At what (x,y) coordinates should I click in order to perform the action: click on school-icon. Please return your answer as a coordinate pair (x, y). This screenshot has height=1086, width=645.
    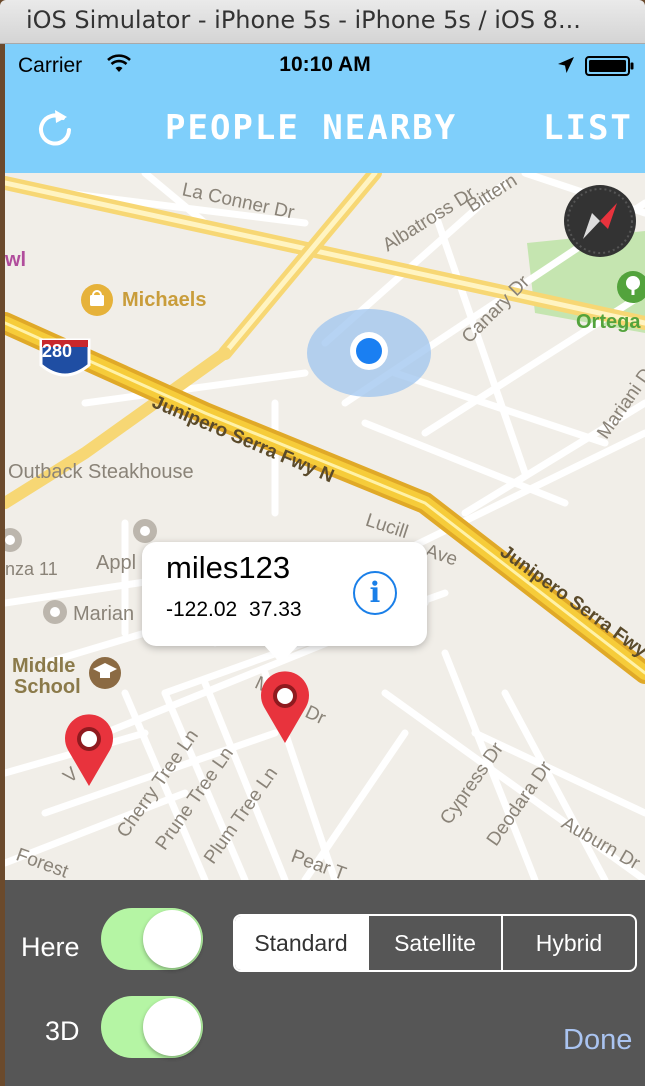
    Looking at the image, I should click on (105, 673).